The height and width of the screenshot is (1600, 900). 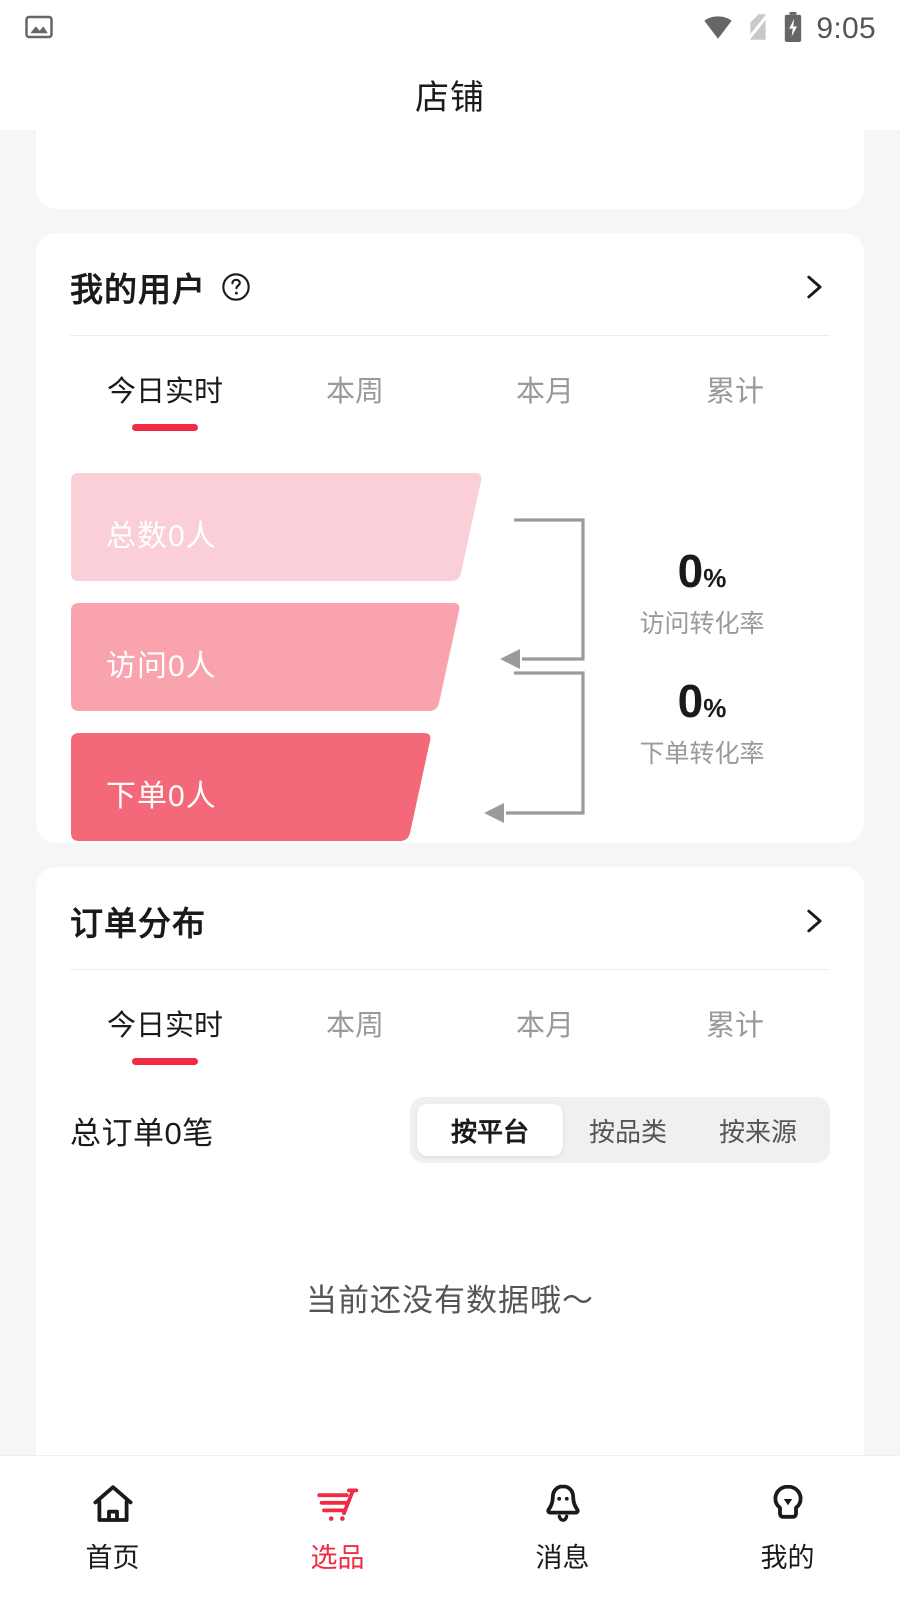 I want to click on status-bar: 9:05, so click(x=450, y=29).